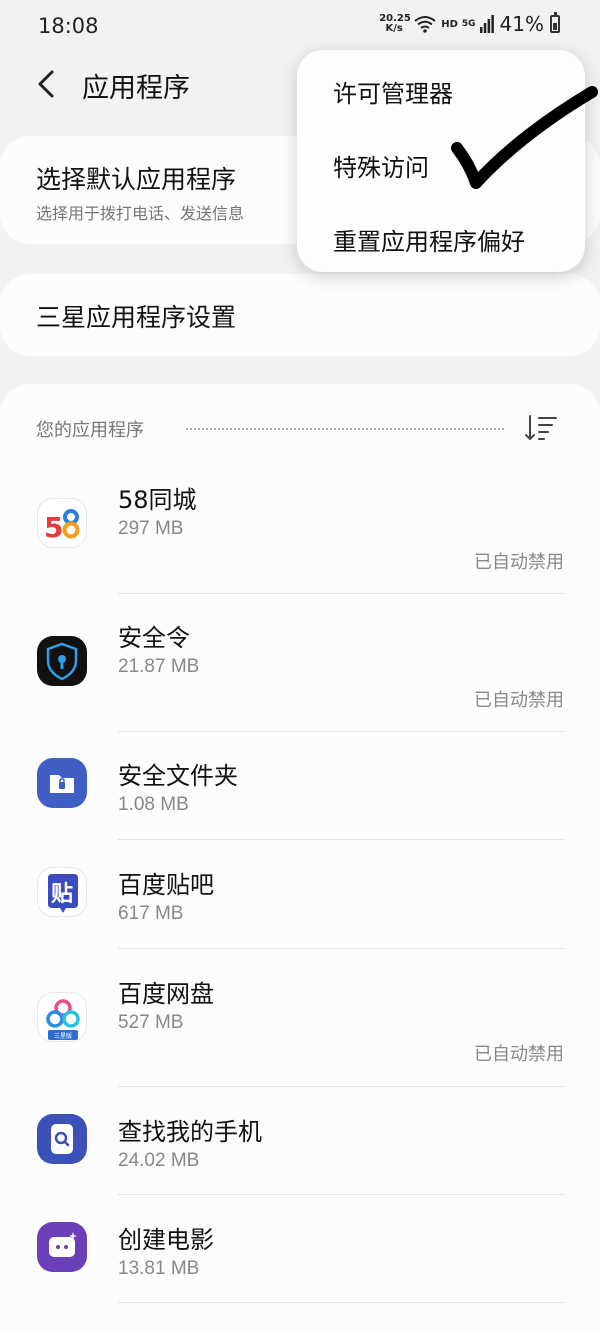 The width and height of the screenshot is (600, 1333). What do you see at coordinates (394, 28) in the screenshot?
I see `network-speed-unit: K/s` at bounding box center [394, 28].